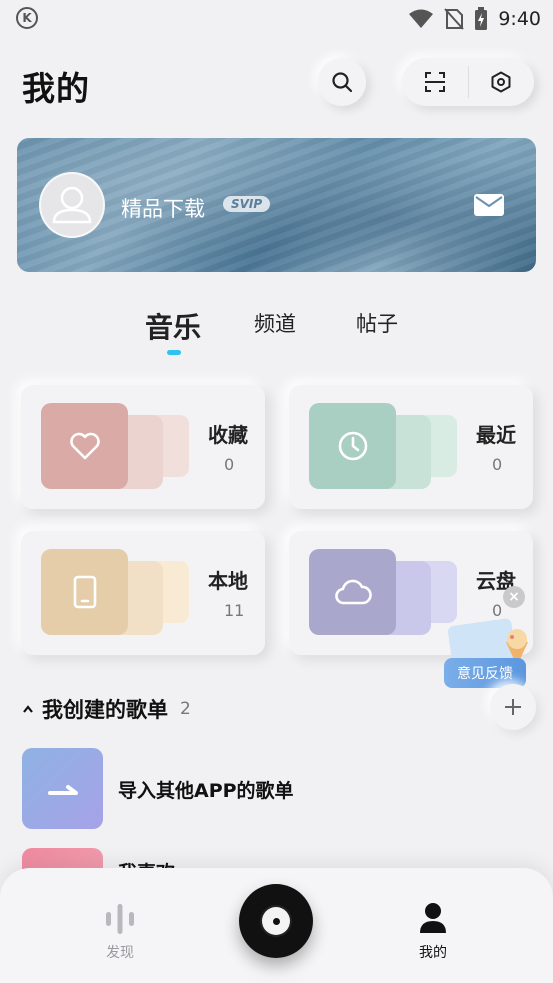 Image resolution: width=553 pixels, height=983 pixels. I want to click on quick-card-favorites: 收藏 0, so click(143, 447).